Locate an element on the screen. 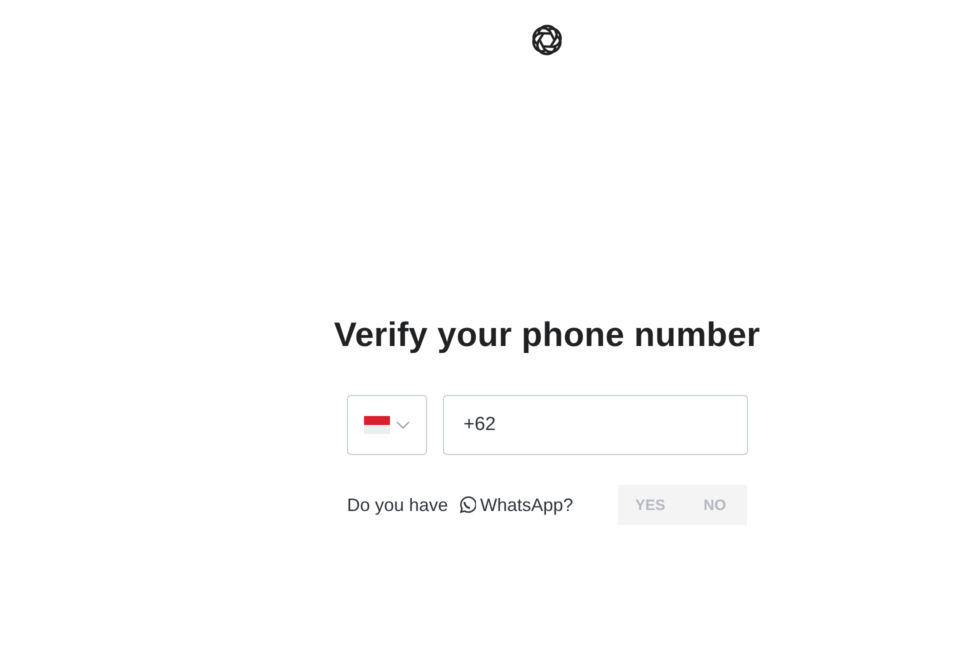 The width and height of the screenshot is (958, 664). whatsapp-icon is located at coordinates (467, 505).